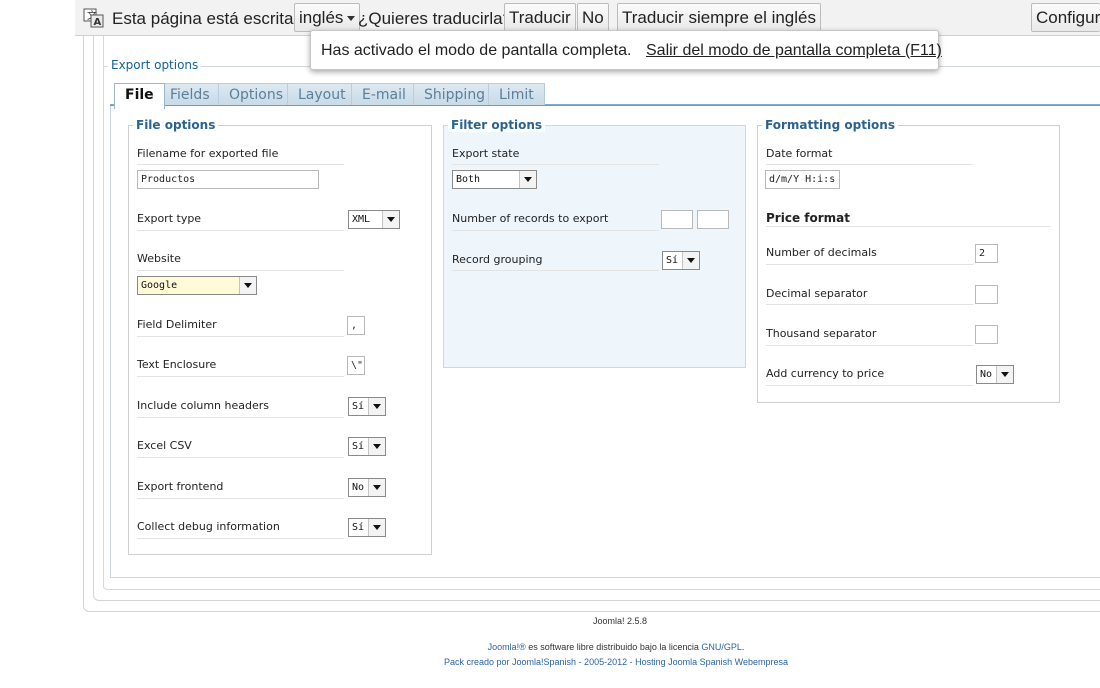 This screenshot has height=688, width=1100. What do you see at coordinates (719, 17) in the screenshot?
I see `always-translate-button: Traducir siempre el inglés` at bounding box center [719, 17].